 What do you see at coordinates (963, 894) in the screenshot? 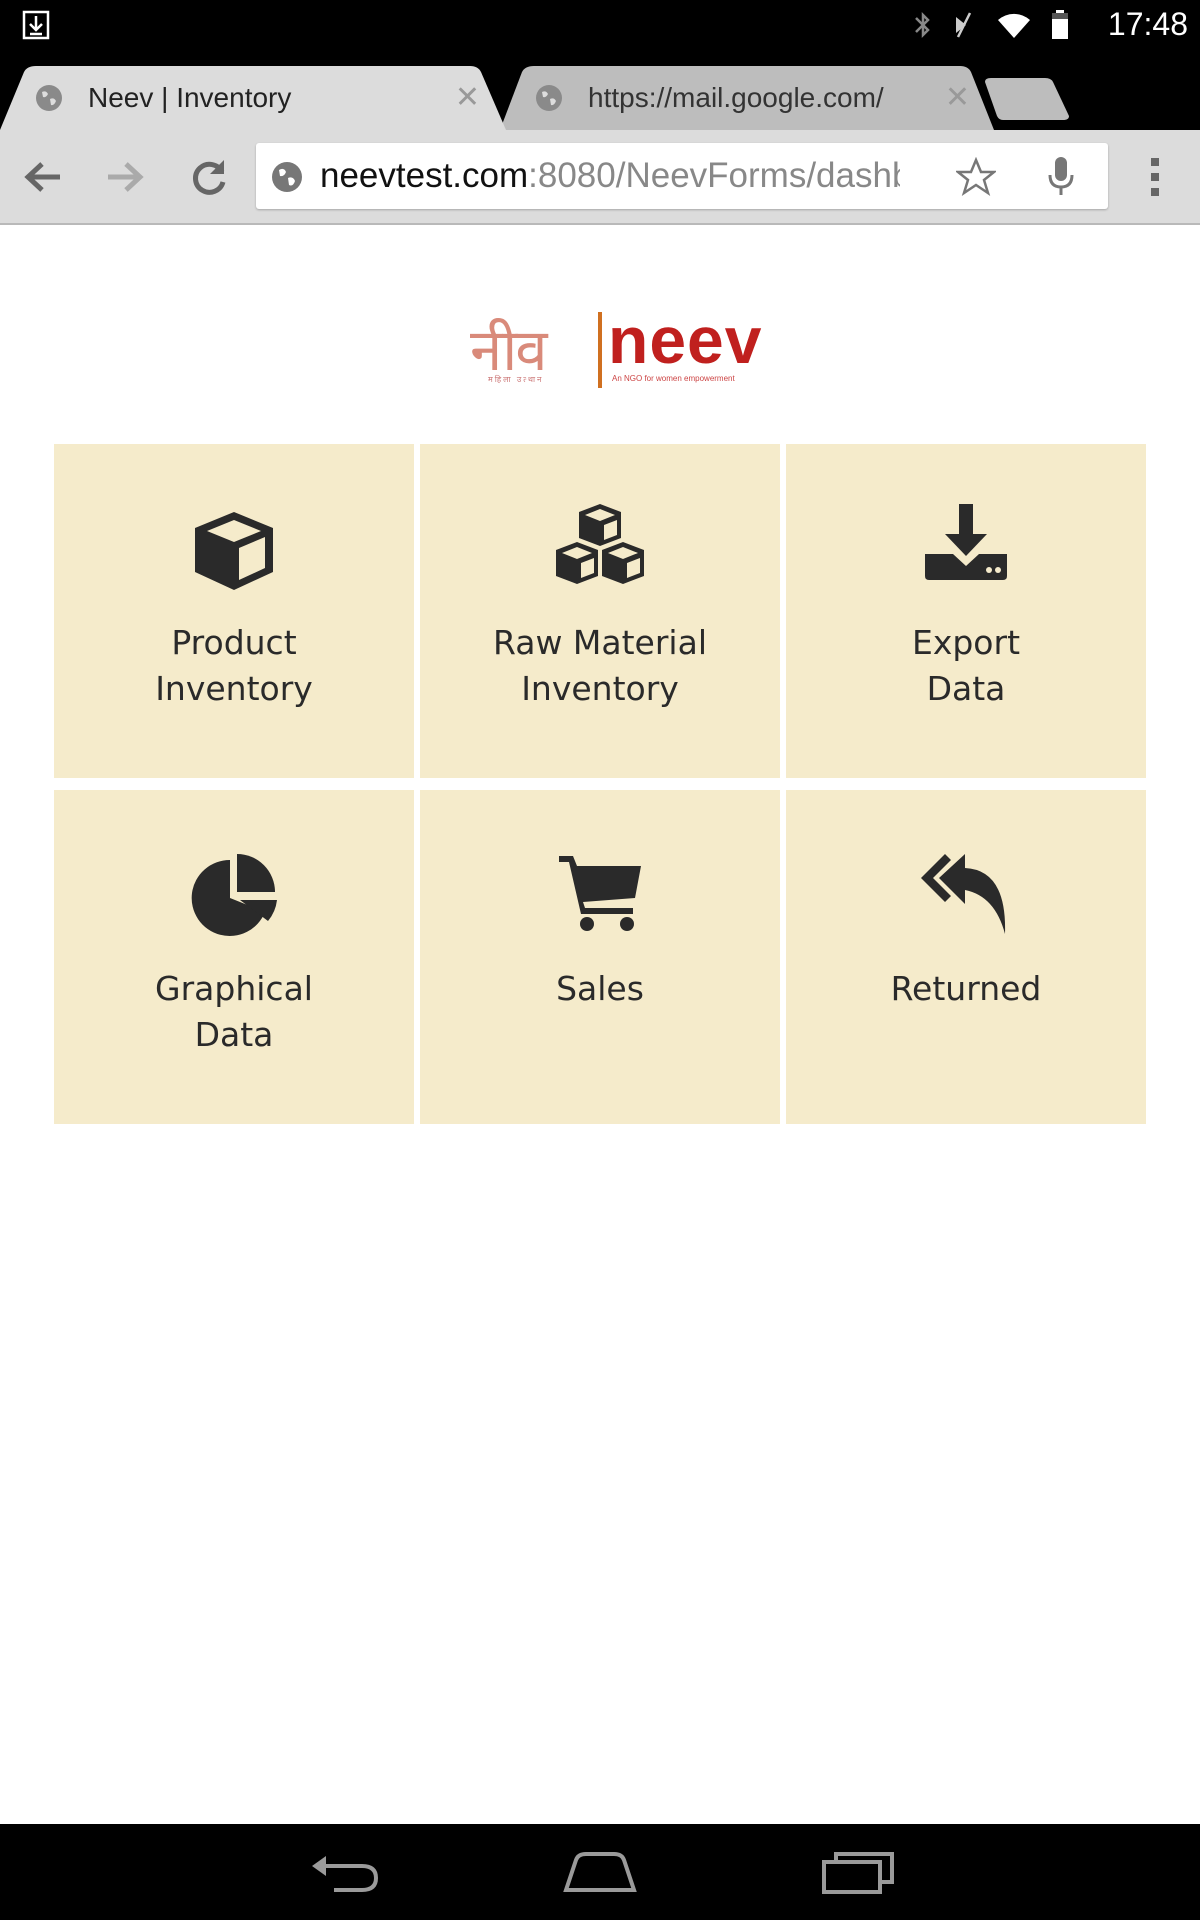
I see `reply-all-icon` at bounding box center [963, 894].